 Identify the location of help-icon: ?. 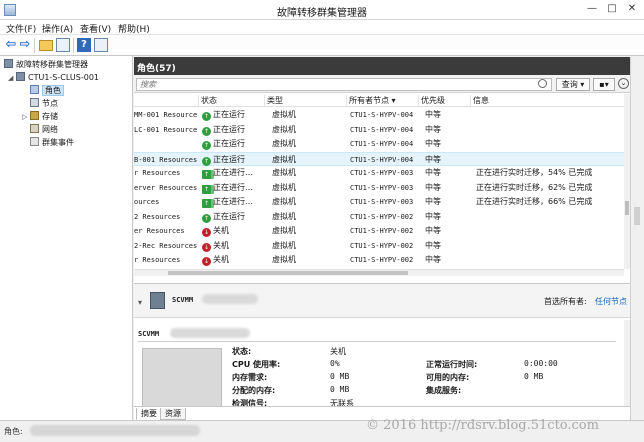
(84, 45).